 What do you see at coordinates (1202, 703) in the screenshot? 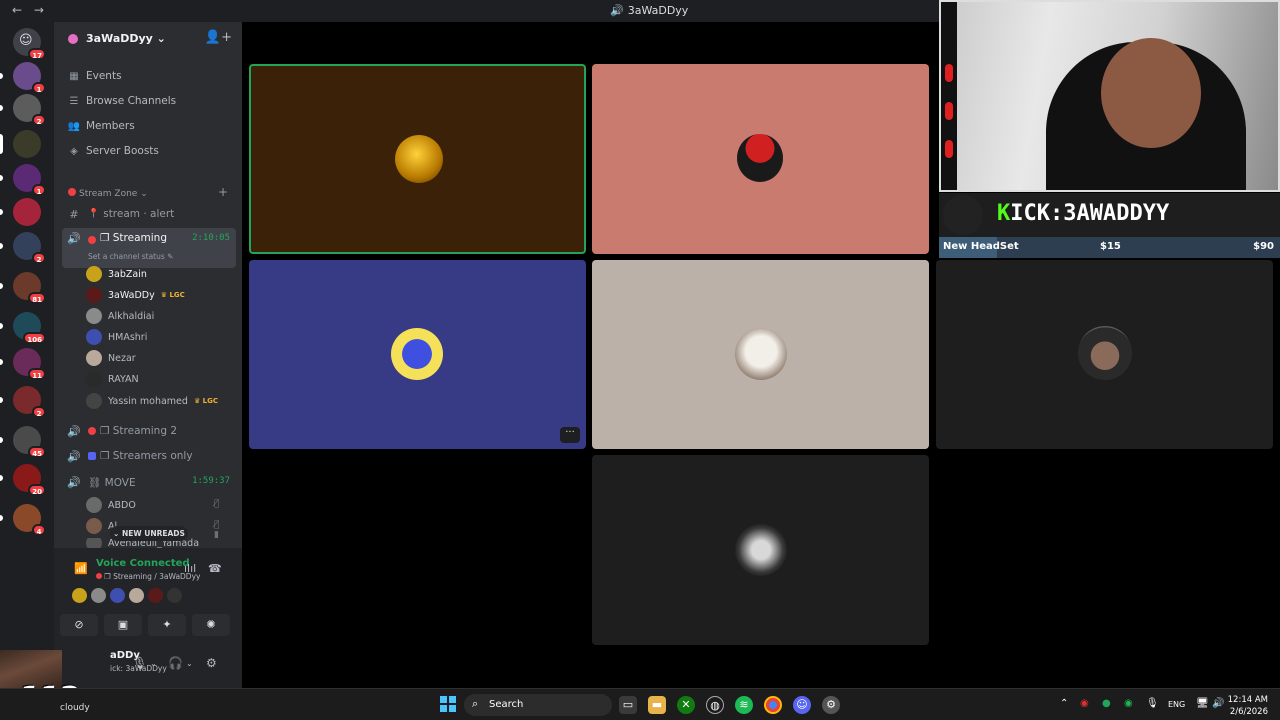
I see `network-icon: 🖥` at bounding box center [1202, 703].